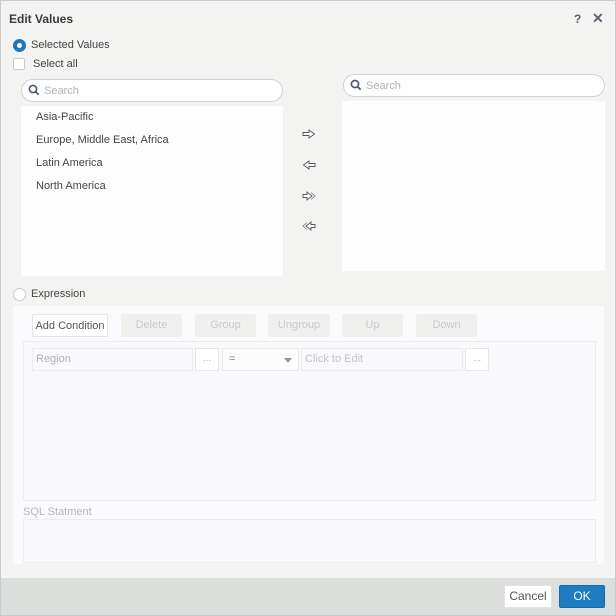 The image size is (616, 616). I want to click on down-button: Down, so click(446, 325).